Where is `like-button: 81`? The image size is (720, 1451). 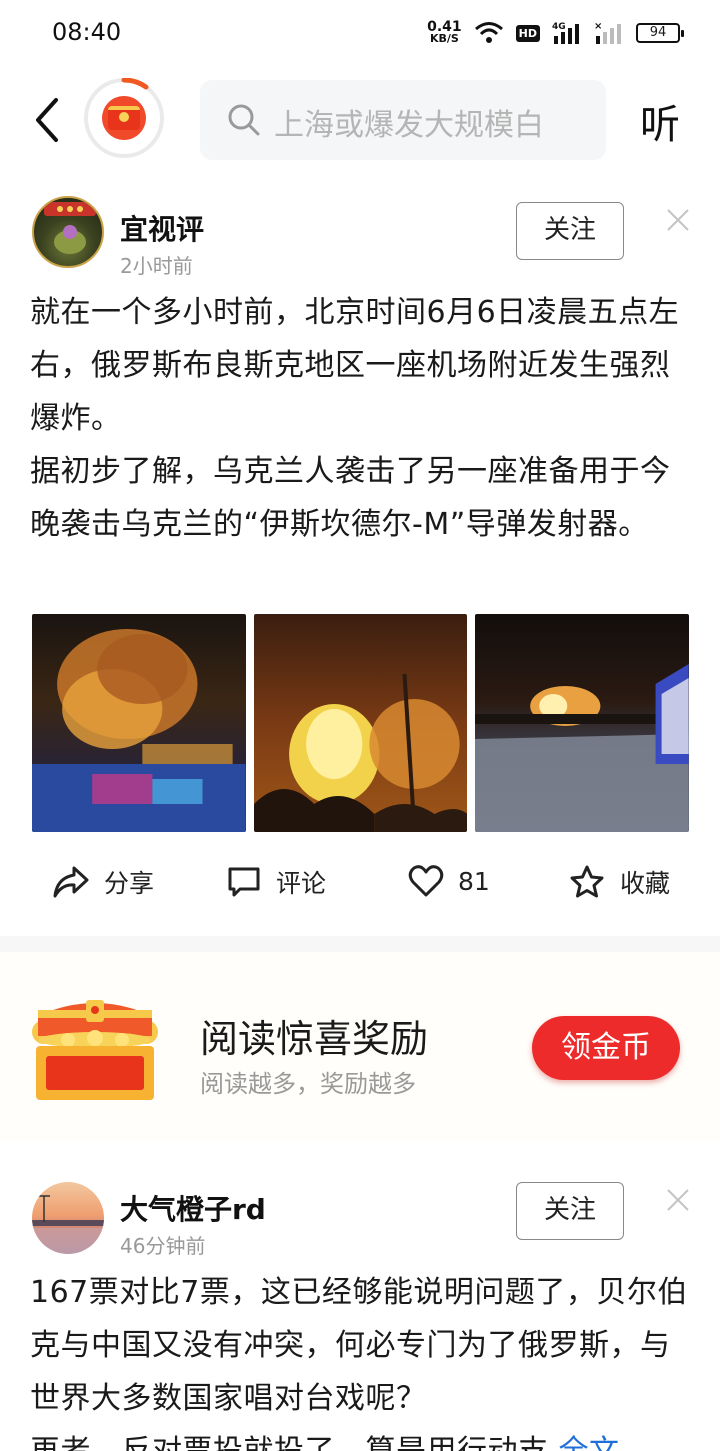 like-button: 81 is located at coordinates (449, 881).